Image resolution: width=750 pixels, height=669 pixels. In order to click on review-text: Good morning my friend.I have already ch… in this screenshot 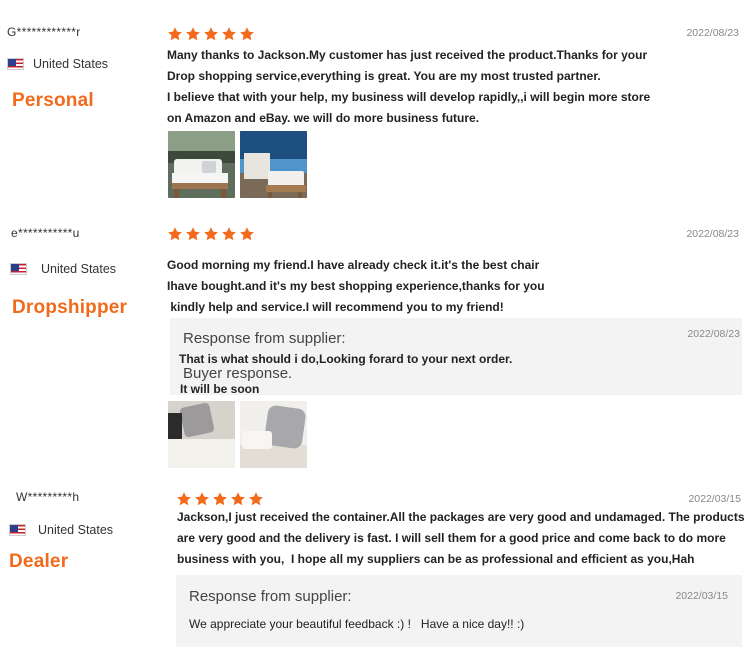, I will do `click(417, 286)`.